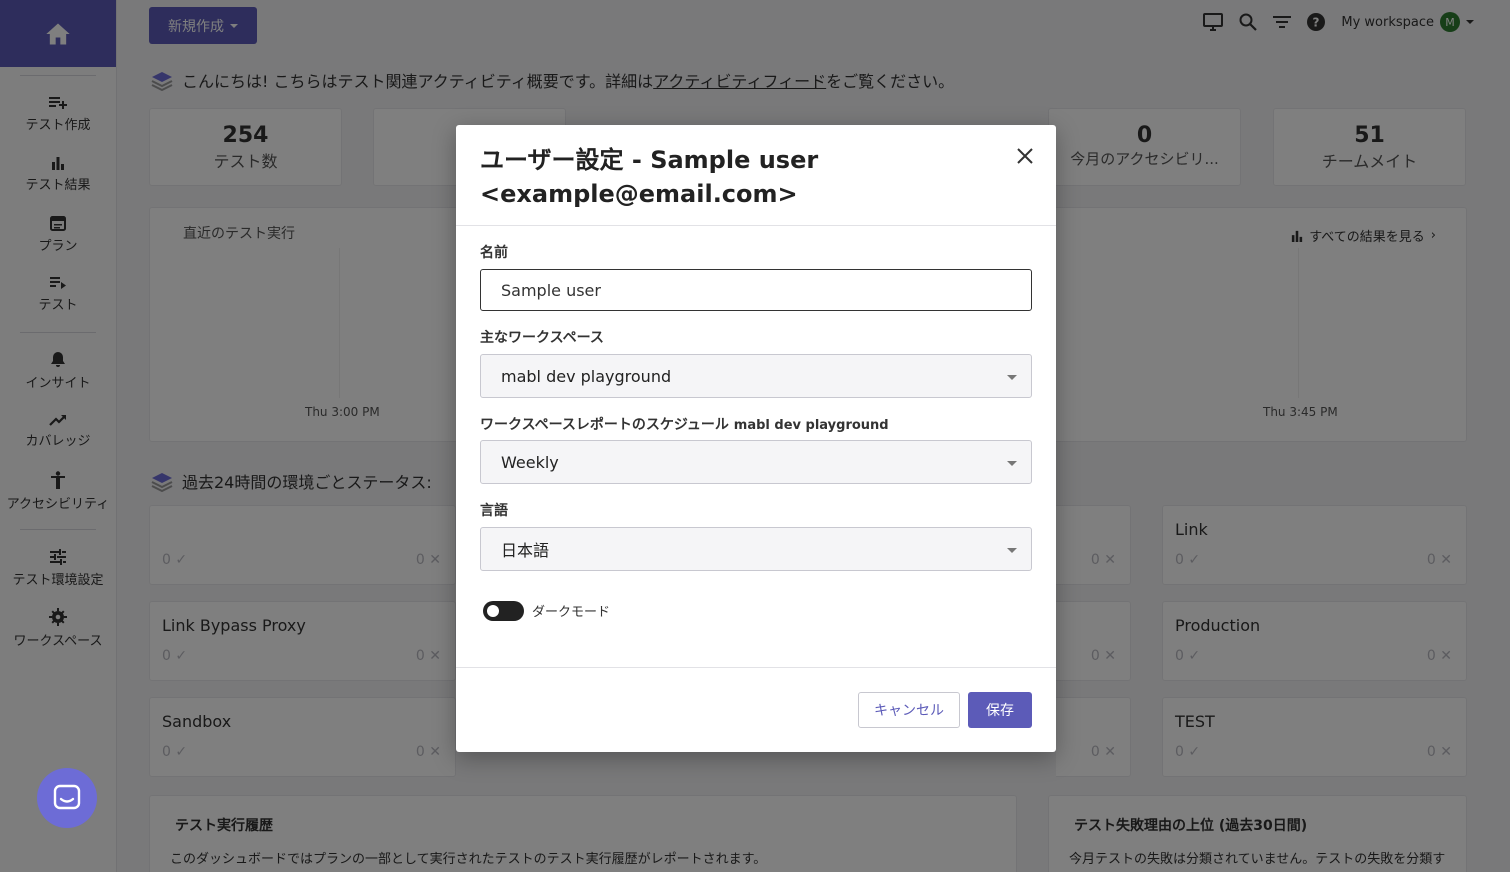  I want to click on modal-title: ユーザー設定 - Sample user <example@email.com>, so click(649, 177).